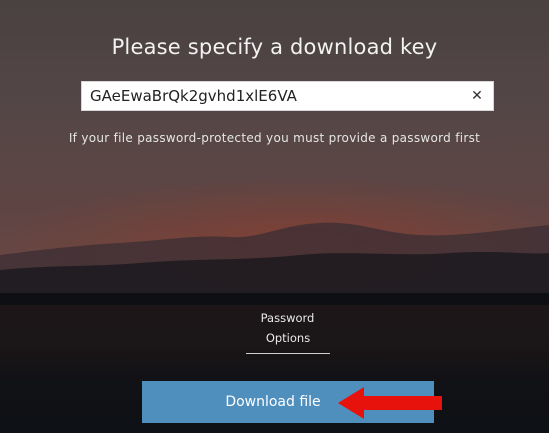 This screenshot has width=549, height=433. What do you see at coordinates (390, 403) in the screenshot?
I see `left-arrow-icon` at bounding box center [390, 403].